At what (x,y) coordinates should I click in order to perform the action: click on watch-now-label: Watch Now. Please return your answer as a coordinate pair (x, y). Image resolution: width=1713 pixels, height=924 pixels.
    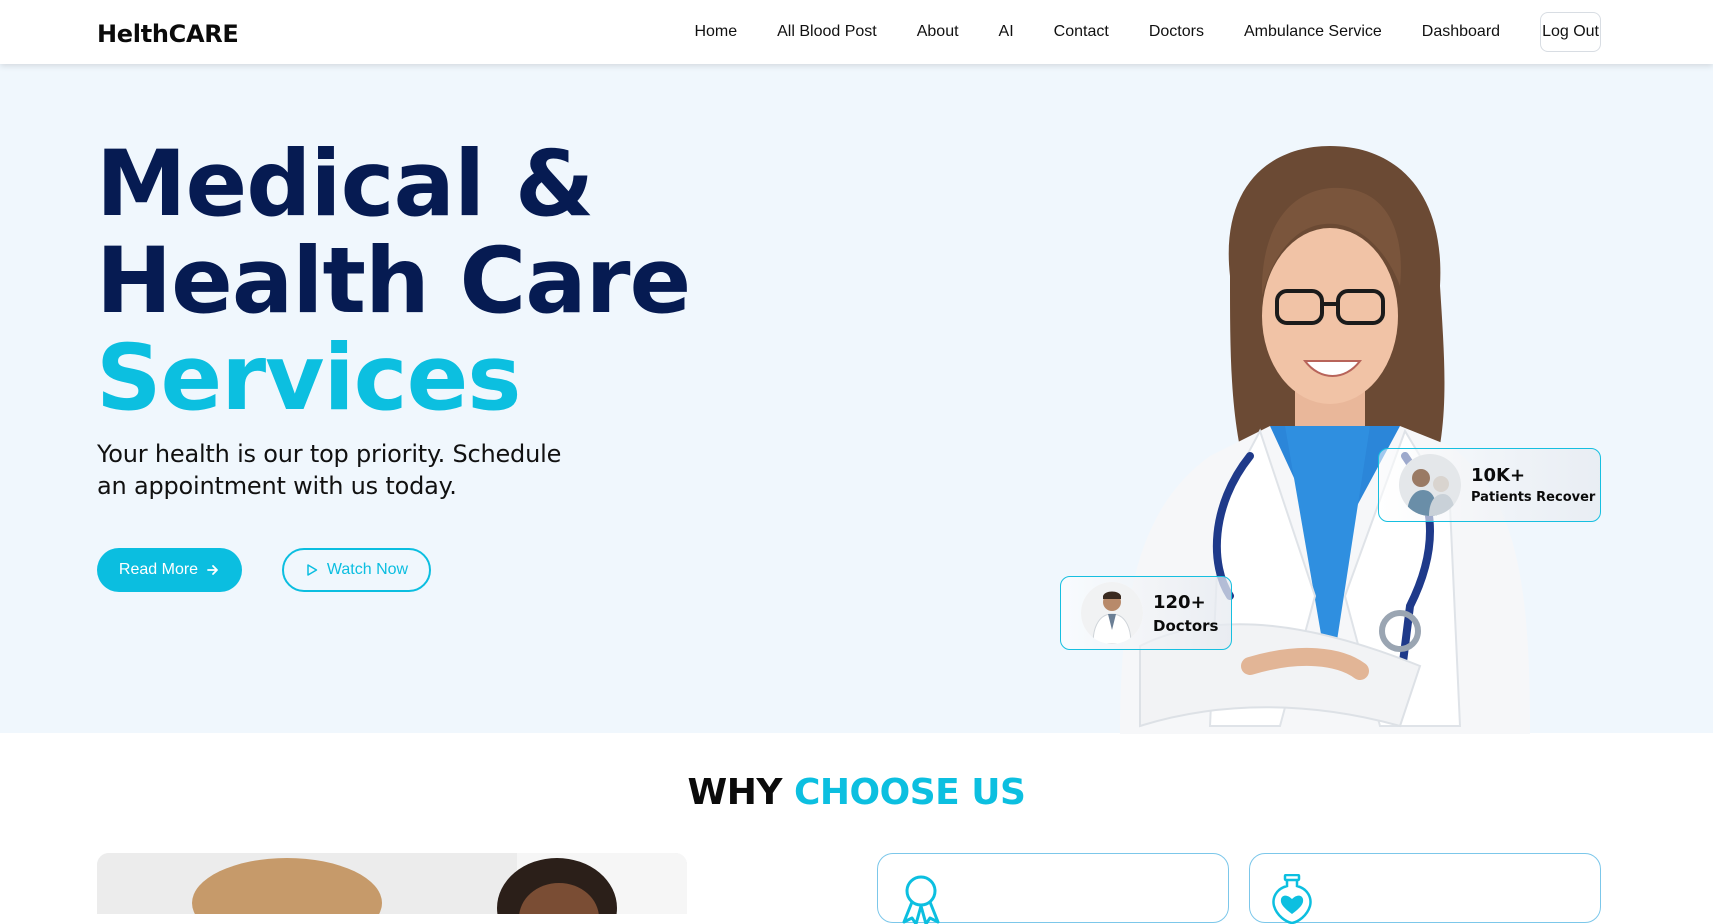
    Looking at the image, I should click on (367, 569).